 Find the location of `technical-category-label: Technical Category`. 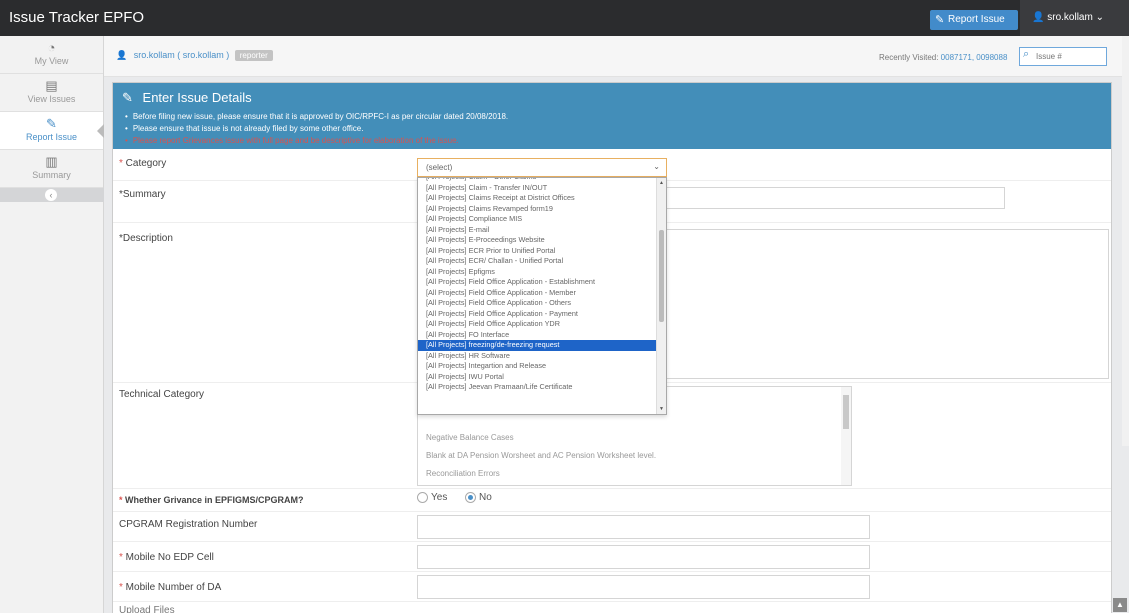

technical-category-label: Technical Category is located at coordinates (162, 394).